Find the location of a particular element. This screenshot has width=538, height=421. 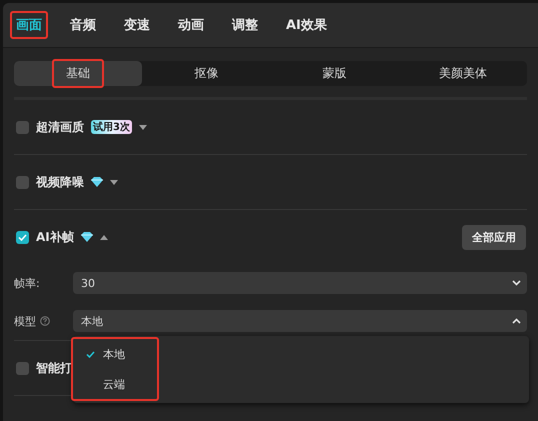

sub-tab-label: 基础 is located at coordinates (78, 73).